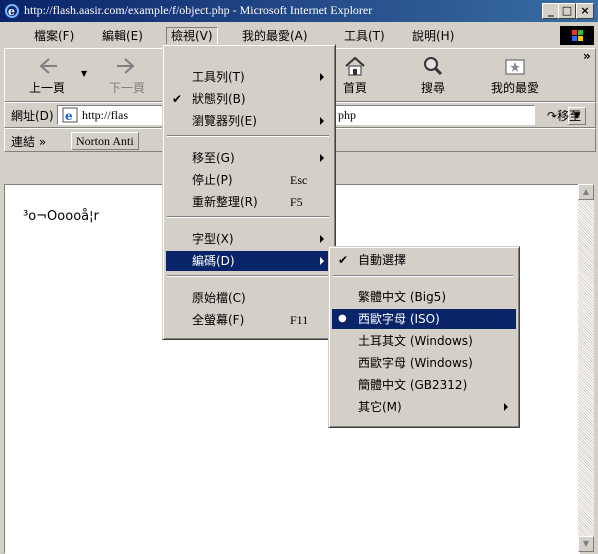 Image resolution: width=598 pixels, height=554 pixels. What do you see at coordinates (54, 36) in the screenshot?
I see `menu-file: 檔案(F)` at bounding box center [54, 36].